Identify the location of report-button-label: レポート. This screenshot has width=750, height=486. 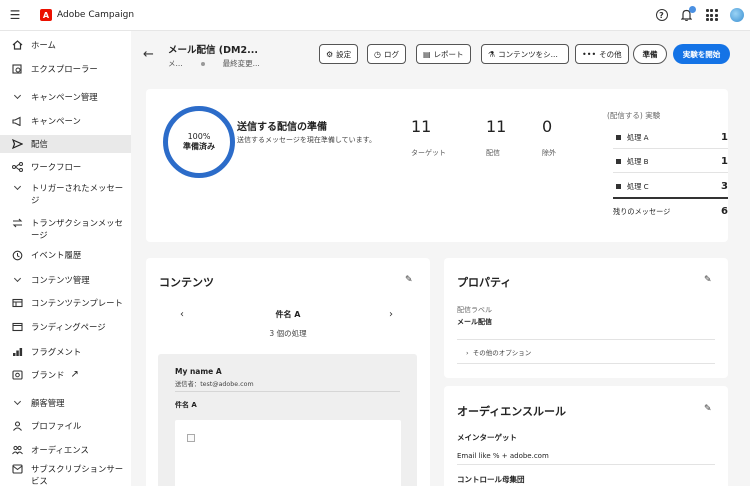
(448, 54).